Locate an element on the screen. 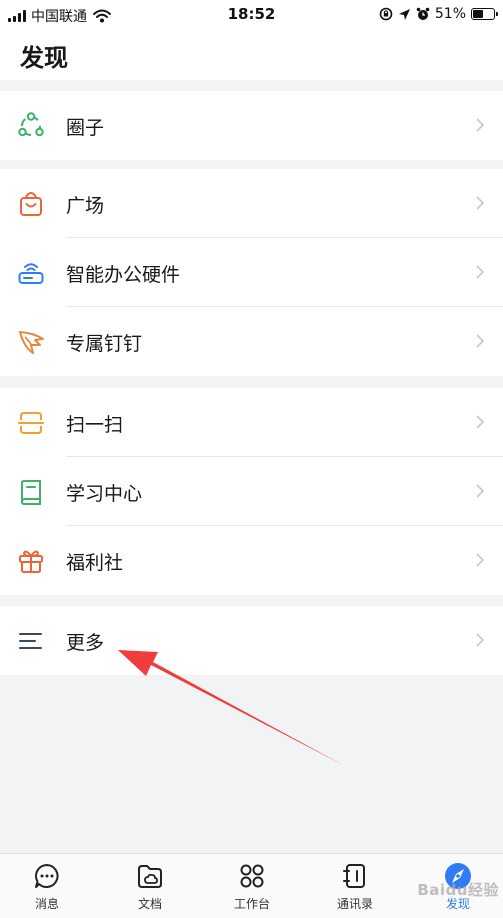  menu-item-circle: 圈子 is located at coordinates (251, 125).